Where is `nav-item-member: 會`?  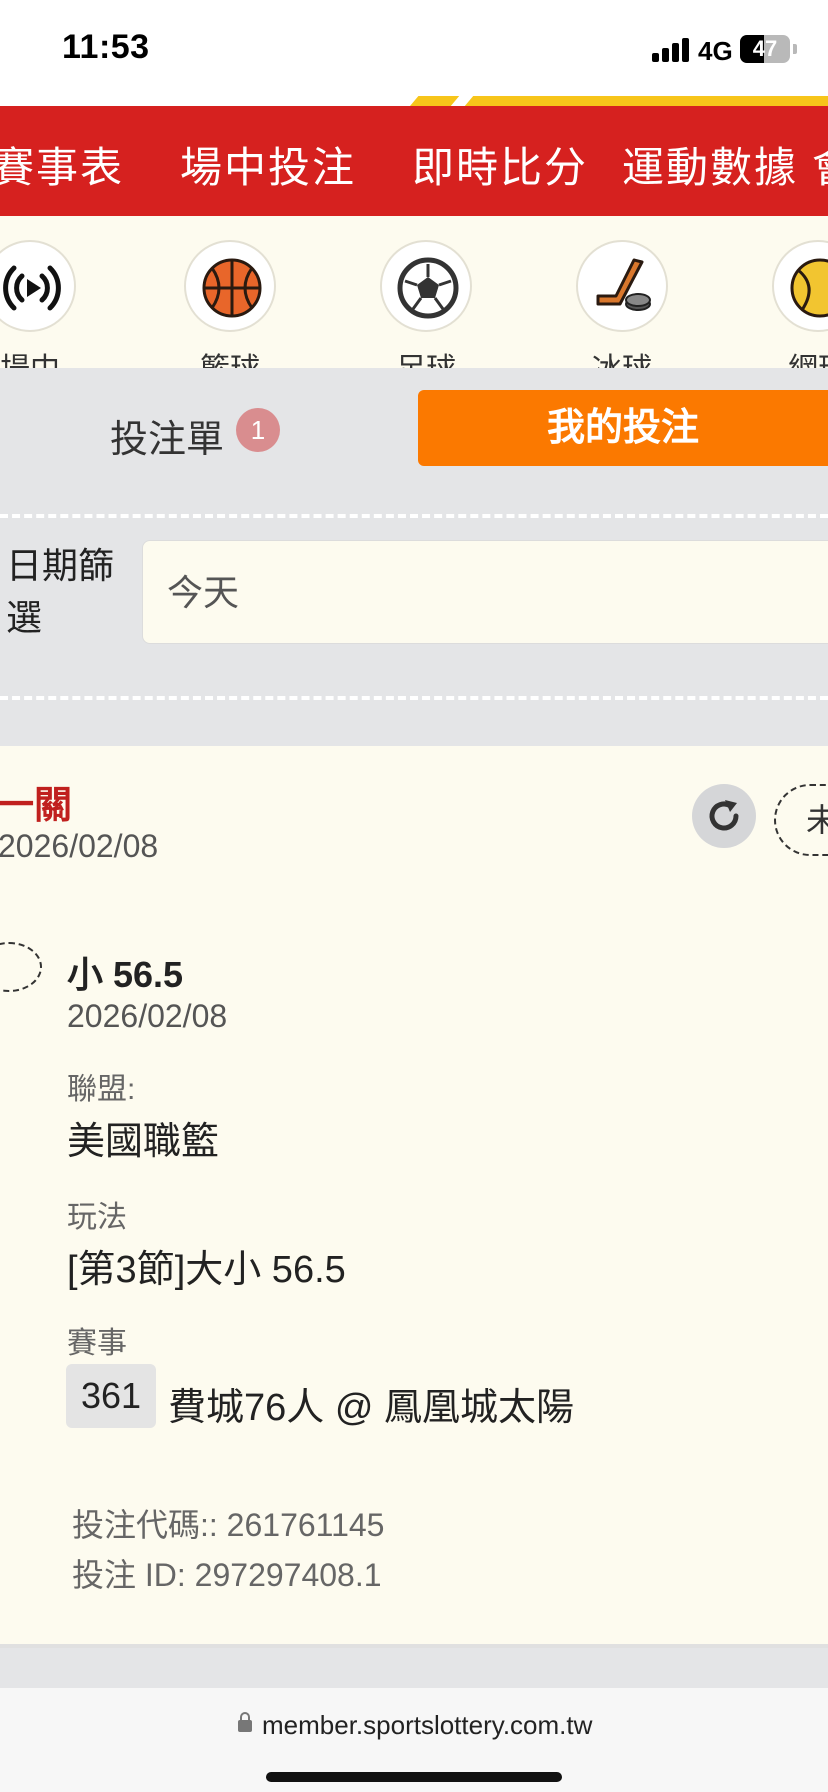
nav-item-member: 會 is located at coordinates (820, 164).